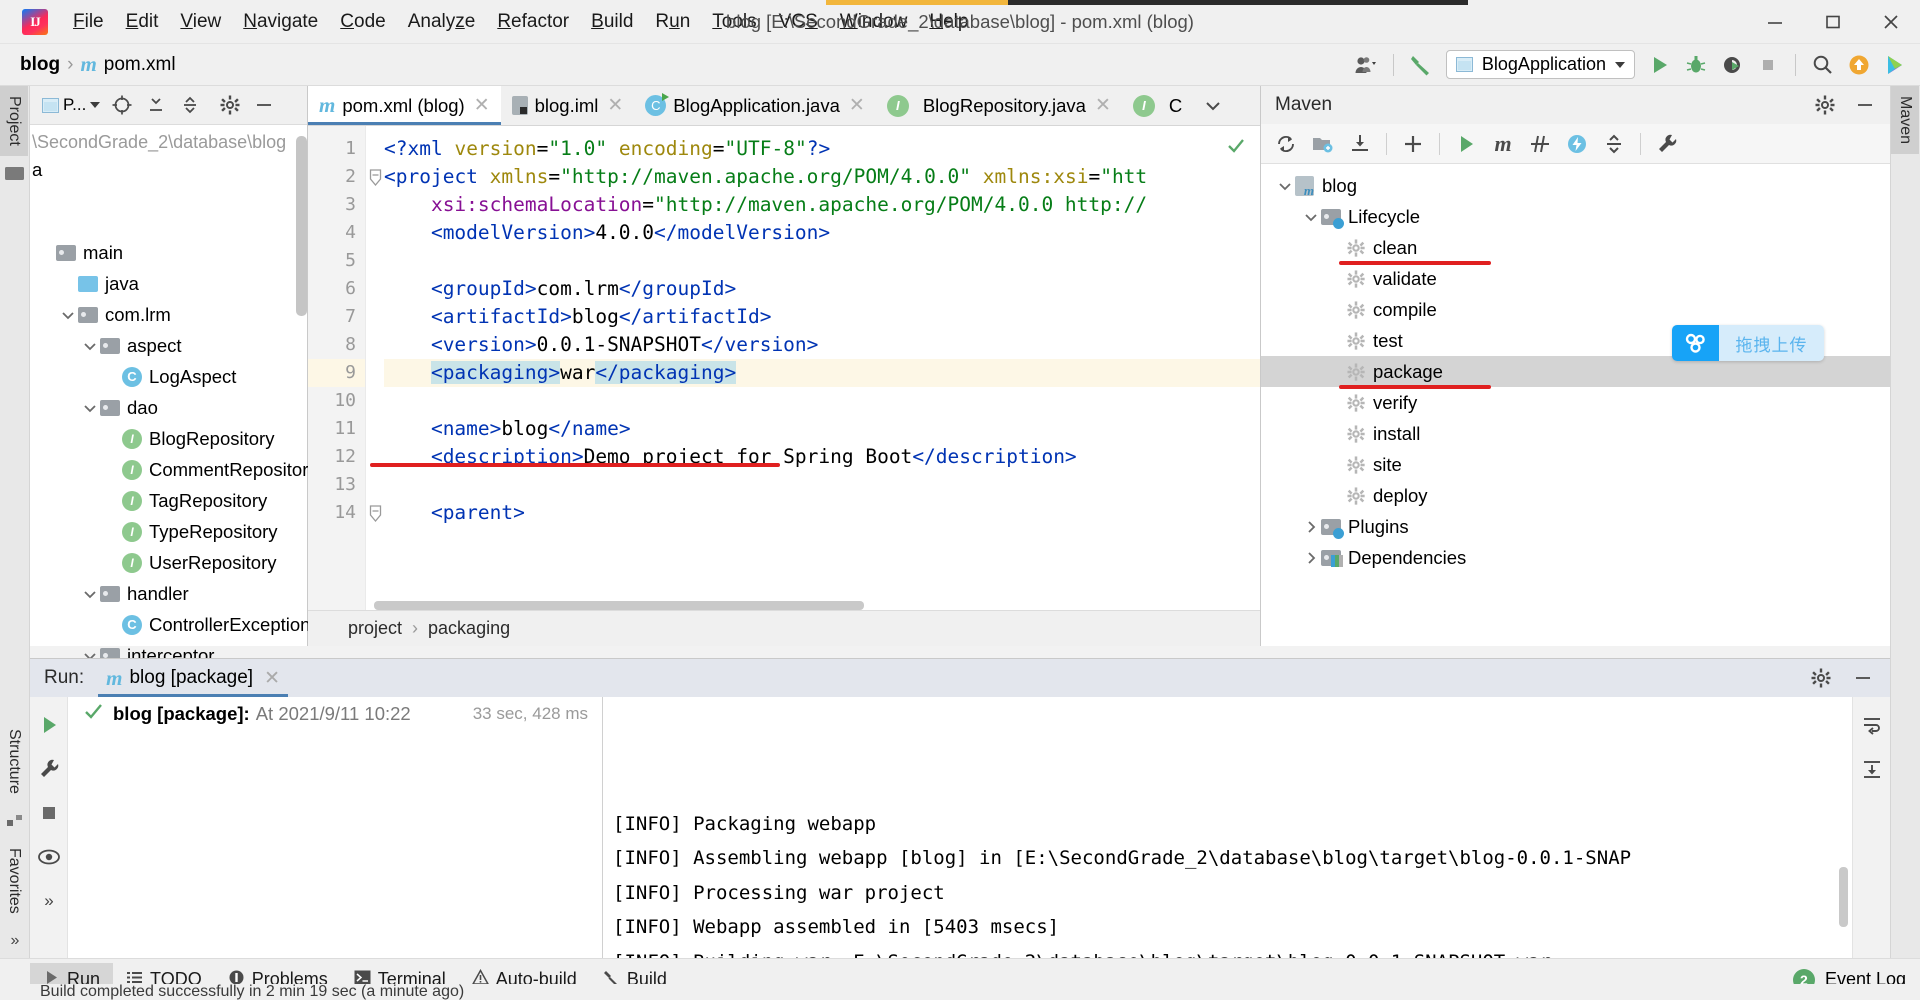 This screenshot has width=1920, height=1000. What do you see at coordinates (362, 22) in the screenshot?
I see `menu-code: Code` at bounding box center [362, 22].